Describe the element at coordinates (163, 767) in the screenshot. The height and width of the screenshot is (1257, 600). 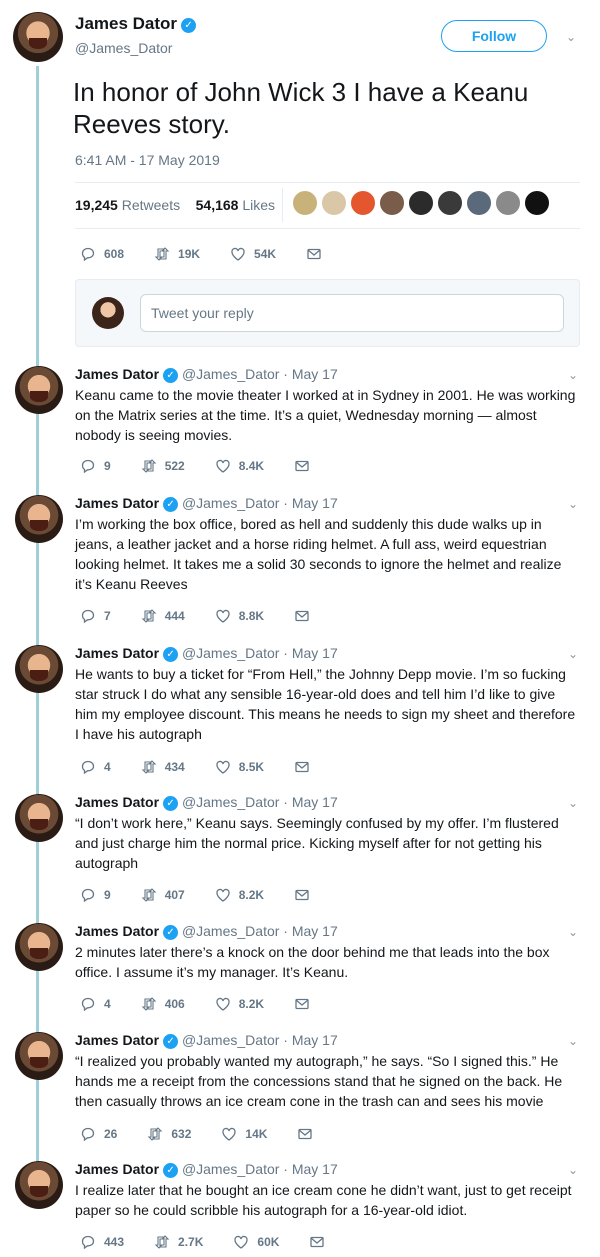
I see `retweet-button: 434` at that location.